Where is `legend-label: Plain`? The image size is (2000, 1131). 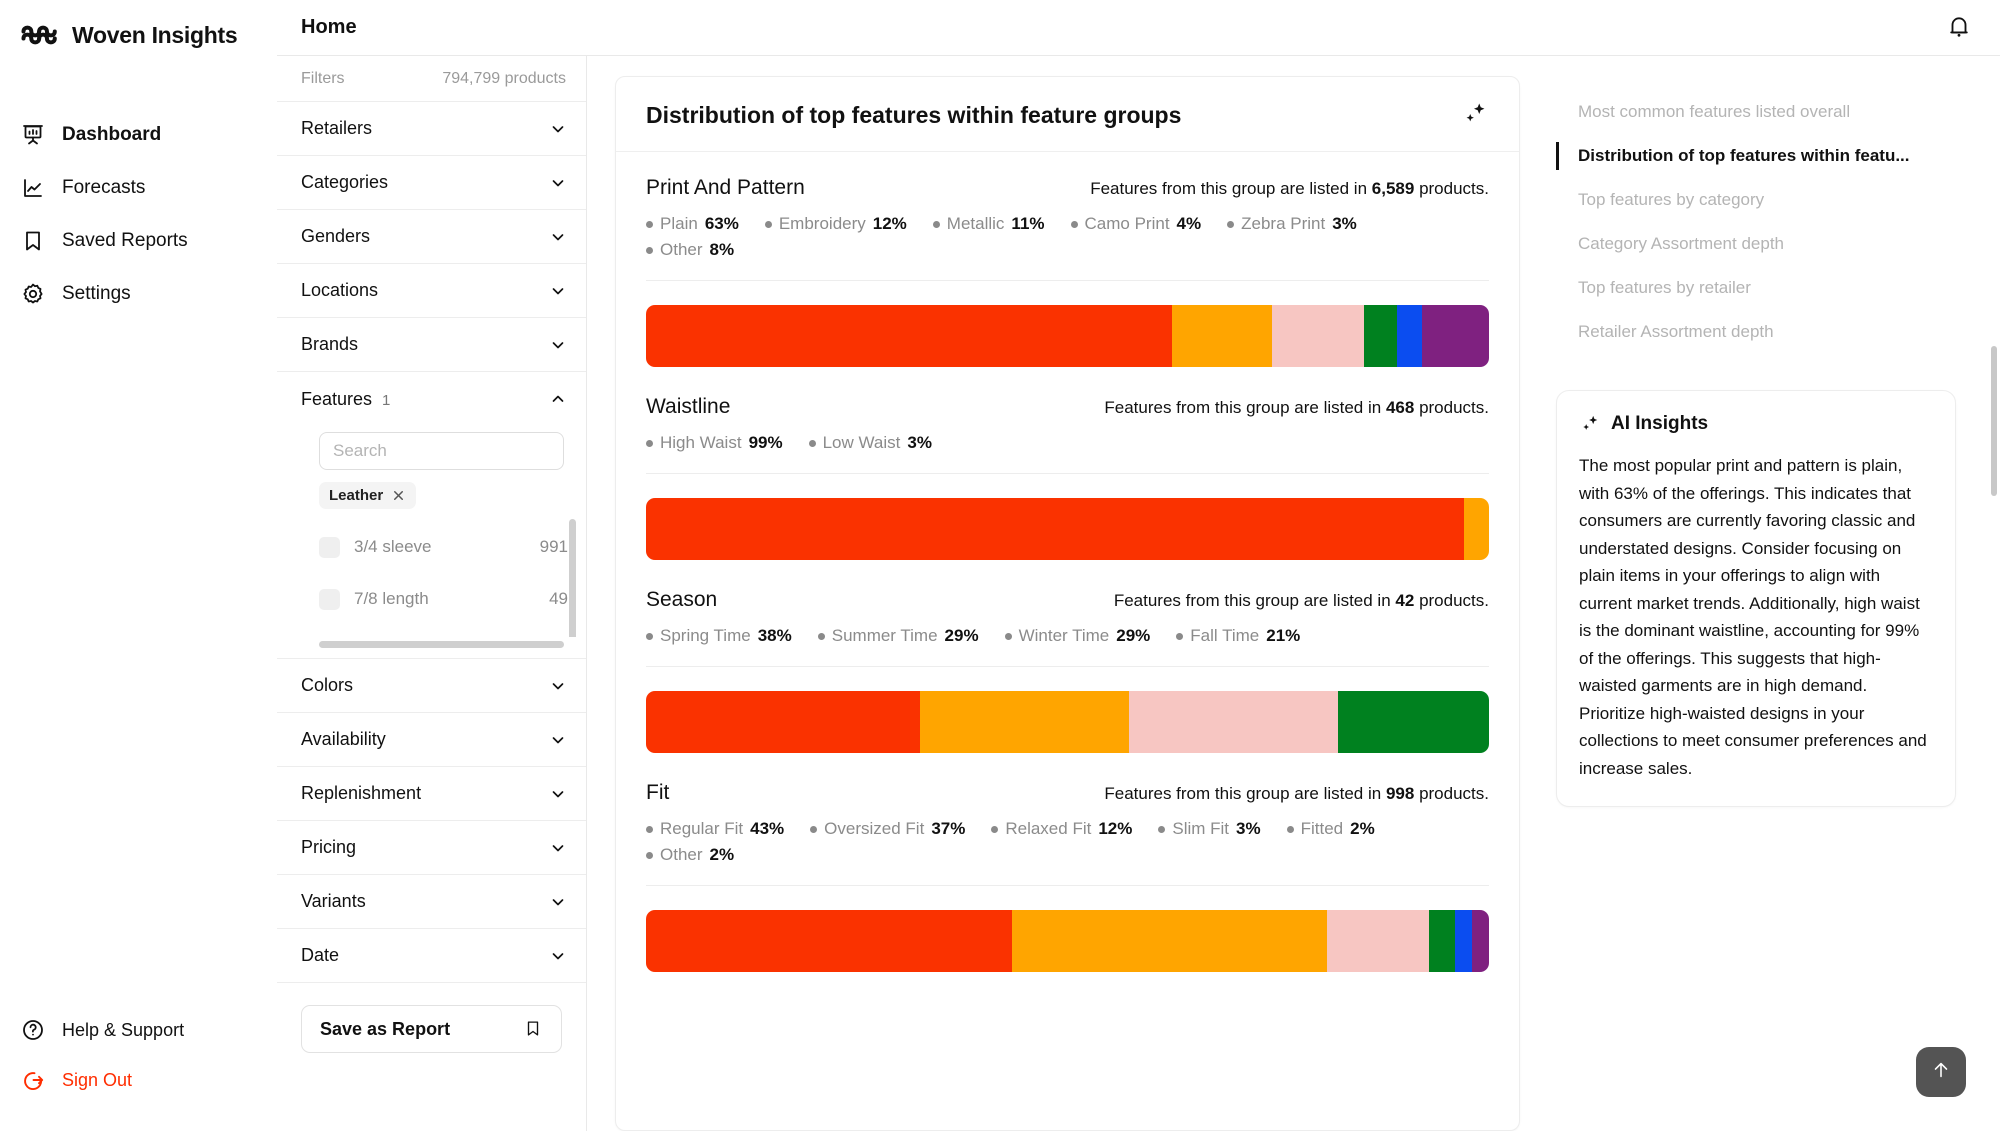 legend-label: Plain is located at coordinates (679, 223).